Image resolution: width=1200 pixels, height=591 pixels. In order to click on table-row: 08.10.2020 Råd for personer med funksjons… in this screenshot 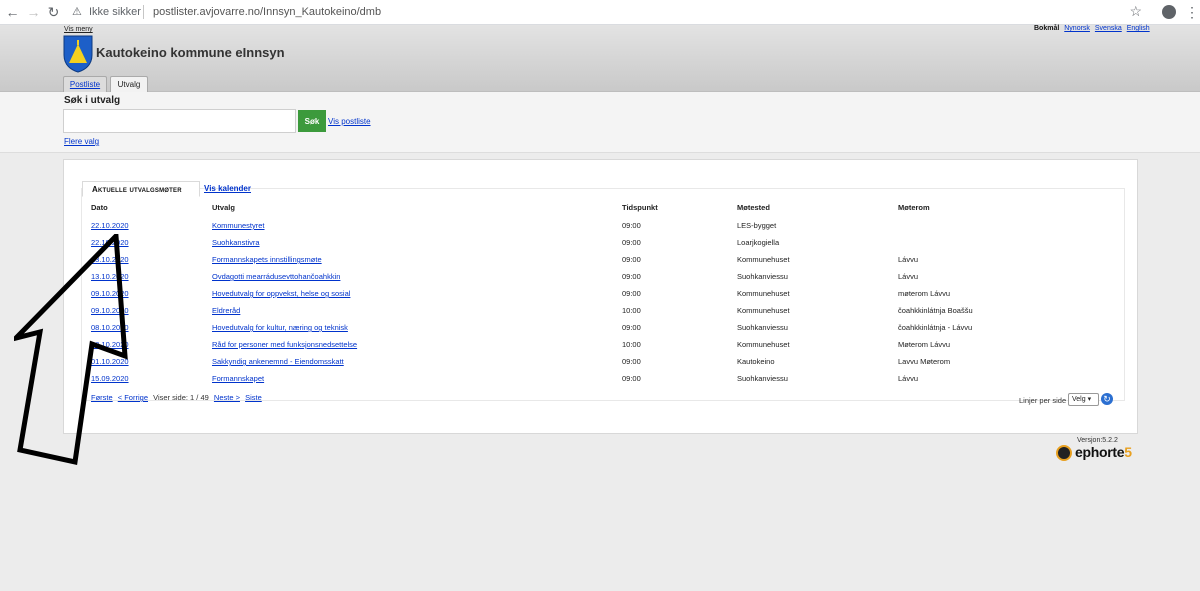, I will do `click(594, 344)`.